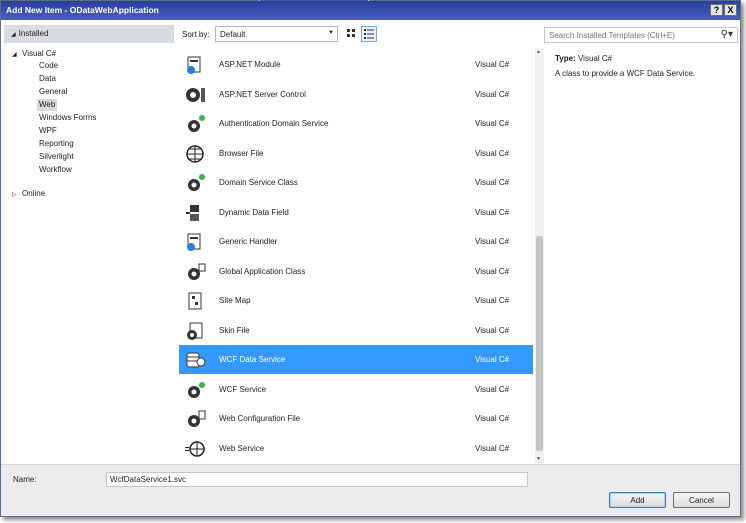  I want to click on module-icon, so click(196, 65).